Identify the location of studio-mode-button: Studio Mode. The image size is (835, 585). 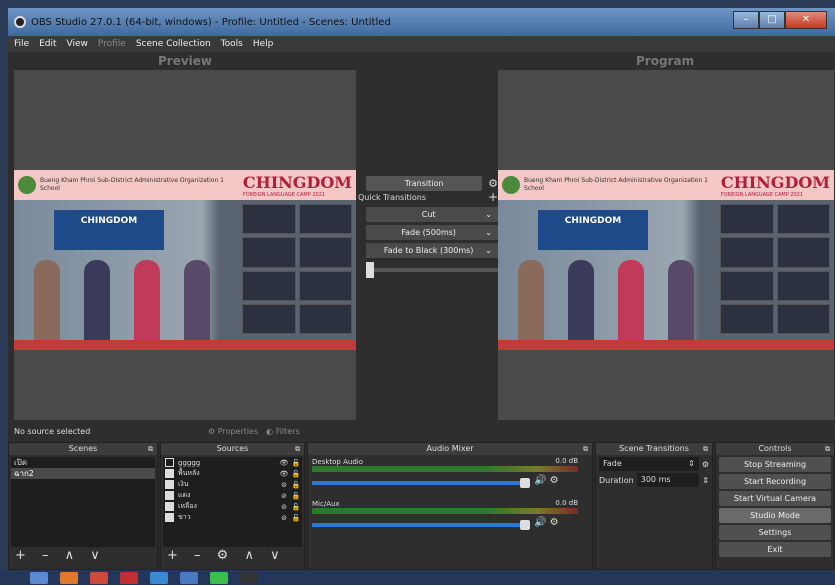
(775, 515).